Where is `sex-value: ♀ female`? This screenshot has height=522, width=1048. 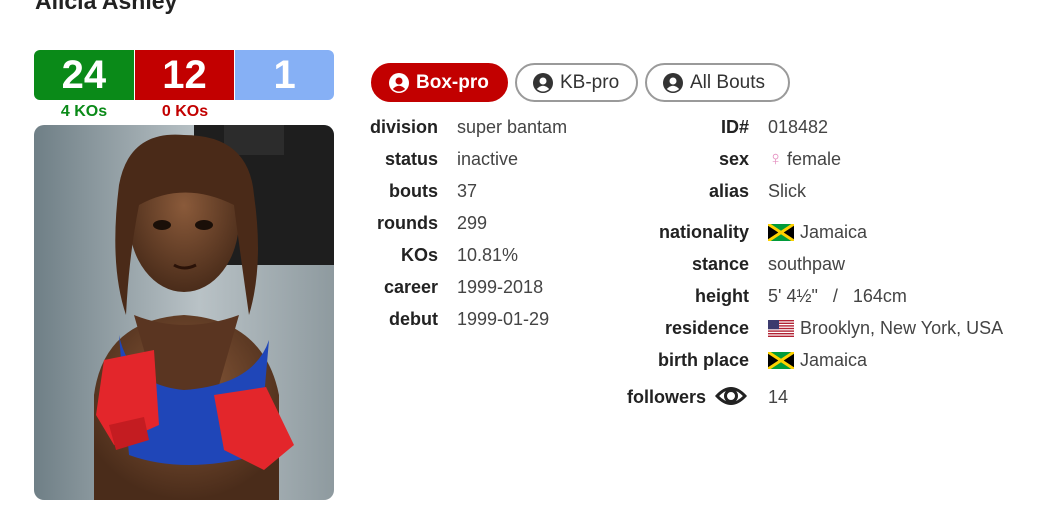
sex-value: ♀ female is located at coordinates (804, 159).